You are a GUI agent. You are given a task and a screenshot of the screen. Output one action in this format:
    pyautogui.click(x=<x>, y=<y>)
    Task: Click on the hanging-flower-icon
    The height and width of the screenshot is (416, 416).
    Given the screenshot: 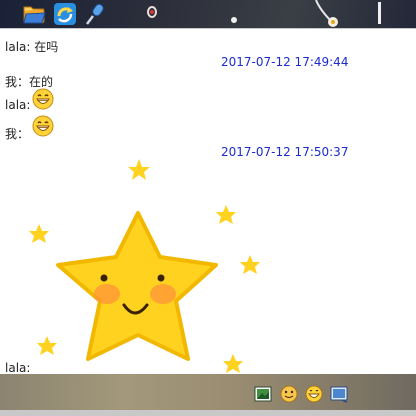 What is the action you would take?
    pyautogui.click(x=325, y=14)
    